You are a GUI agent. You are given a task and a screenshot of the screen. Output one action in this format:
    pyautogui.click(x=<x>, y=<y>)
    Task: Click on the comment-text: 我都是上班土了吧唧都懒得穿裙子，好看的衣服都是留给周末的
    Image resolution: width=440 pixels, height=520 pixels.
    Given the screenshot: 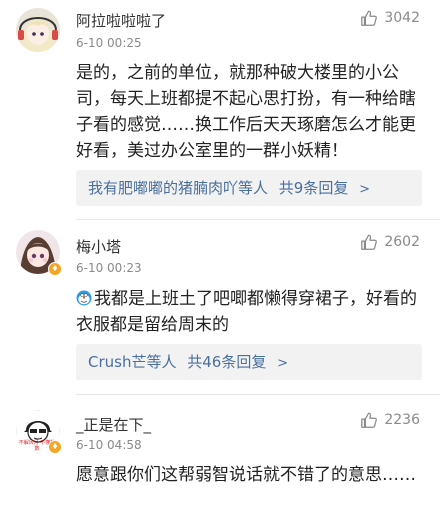 What is the action you would take?
    pyautogui.click(x=249, y=312)
    